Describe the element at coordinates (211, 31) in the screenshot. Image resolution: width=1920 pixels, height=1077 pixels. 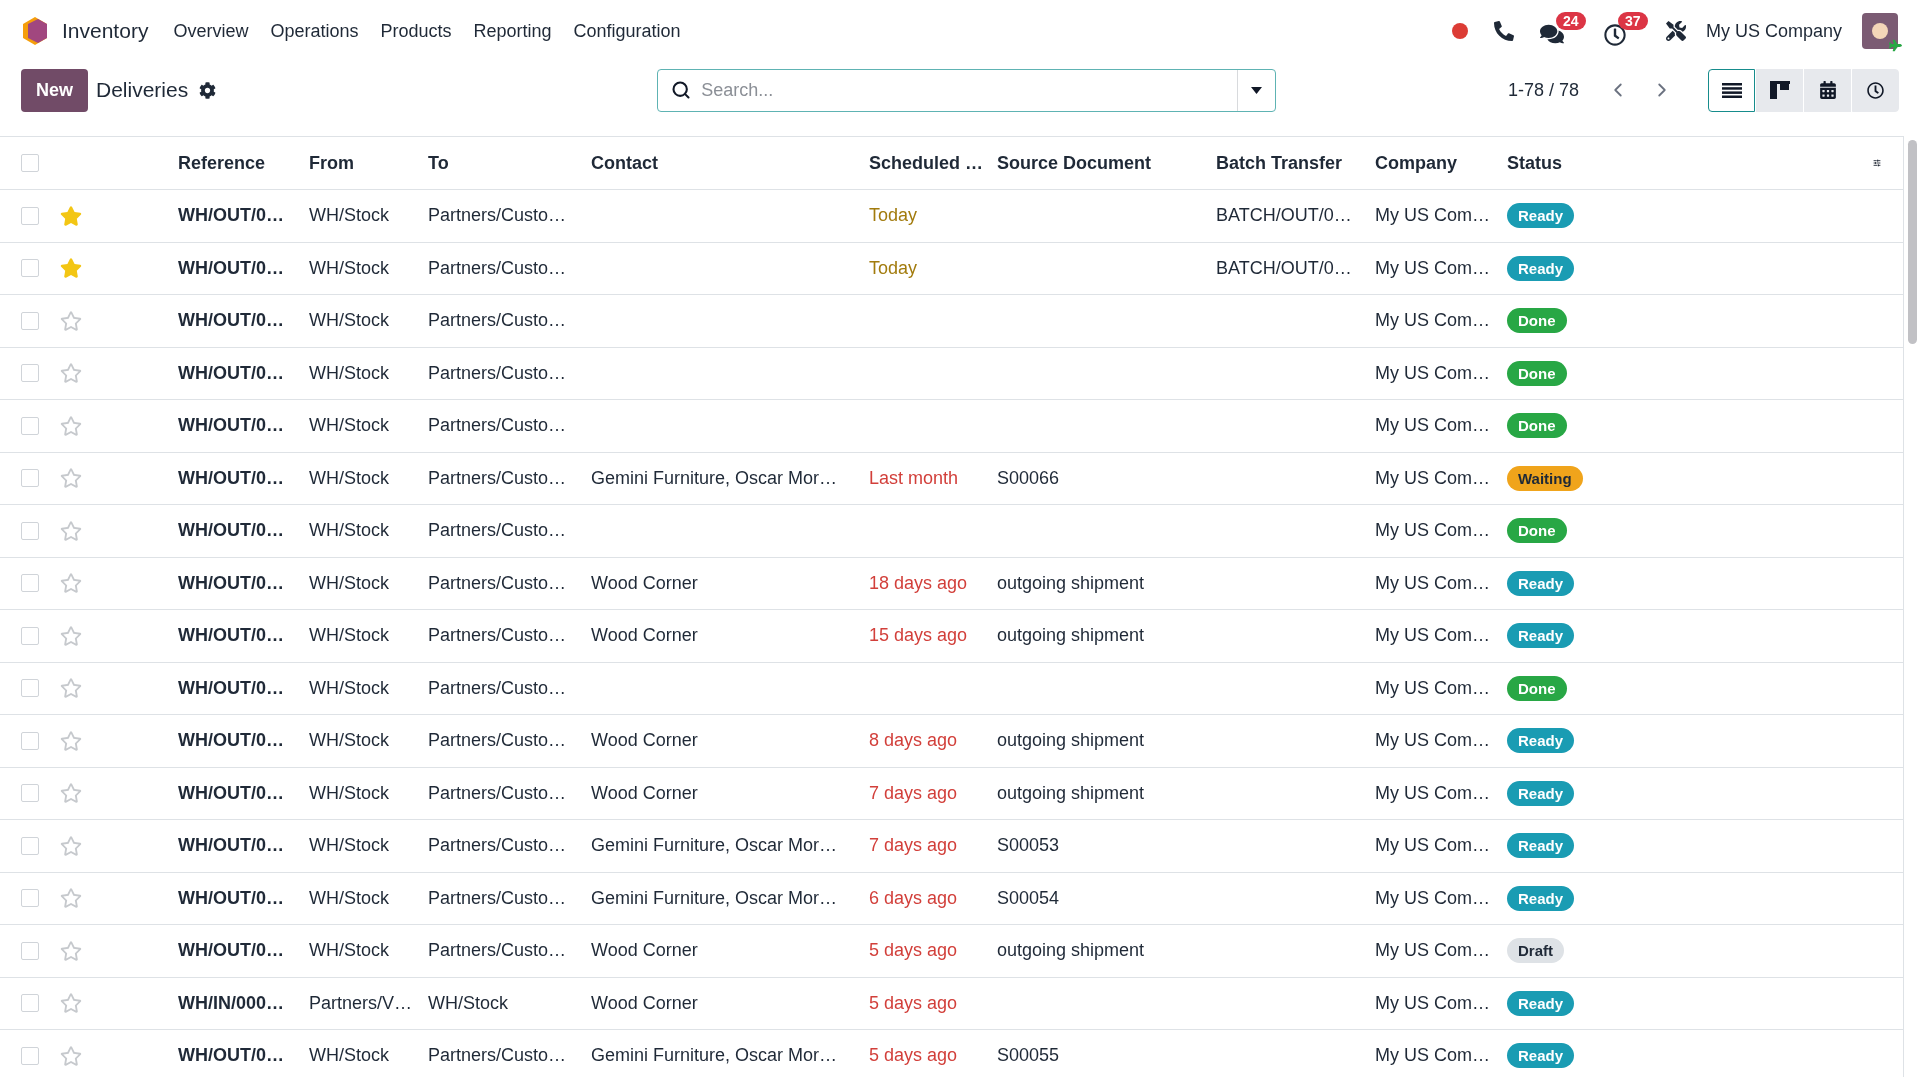
I see `menu-item: Overview` at that location.